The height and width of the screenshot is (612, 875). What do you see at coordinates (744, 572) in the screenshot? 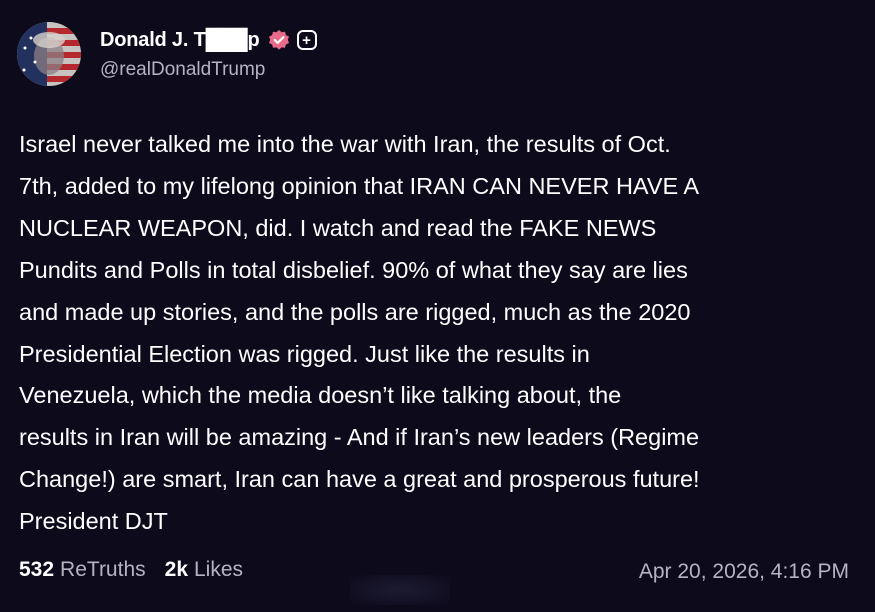
I see `post-timestamp: Apr 20, 2026, 4:16 PM` at bounding box center [744, 572].